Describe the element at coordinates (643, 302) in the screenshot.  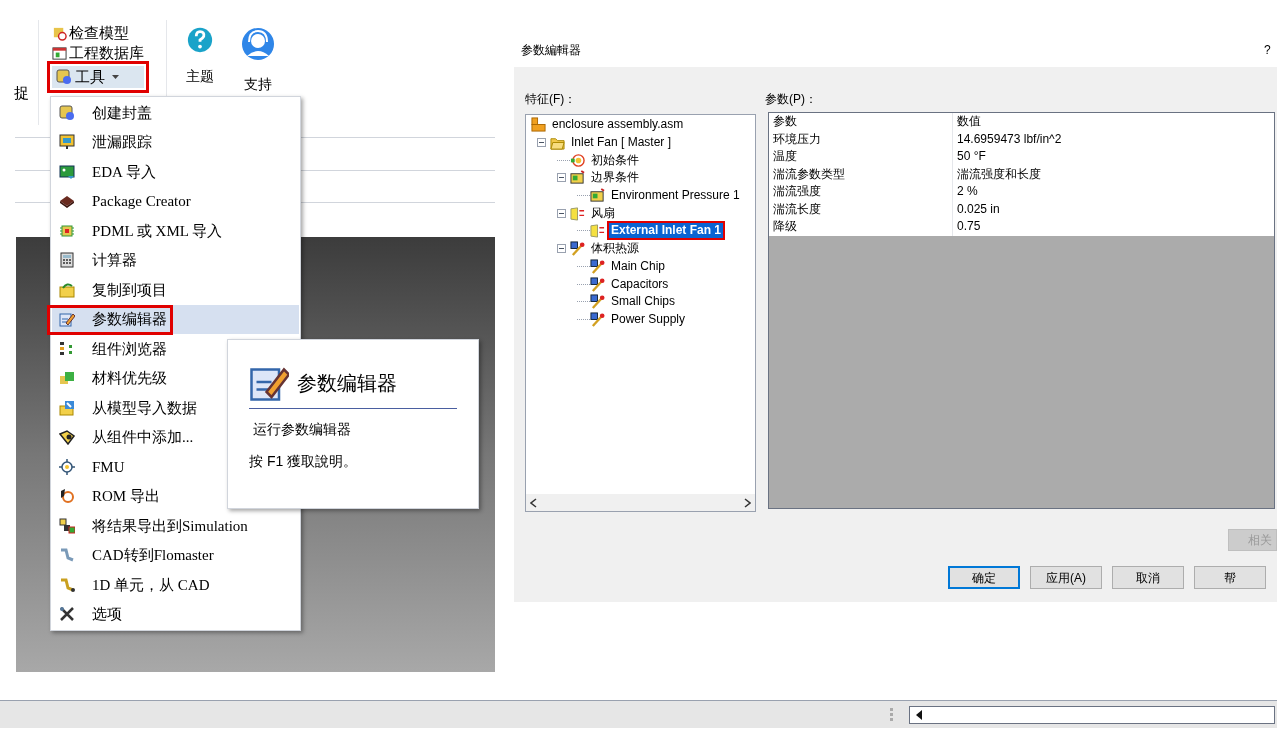
I see `tree-item: Small Chips` at that location.